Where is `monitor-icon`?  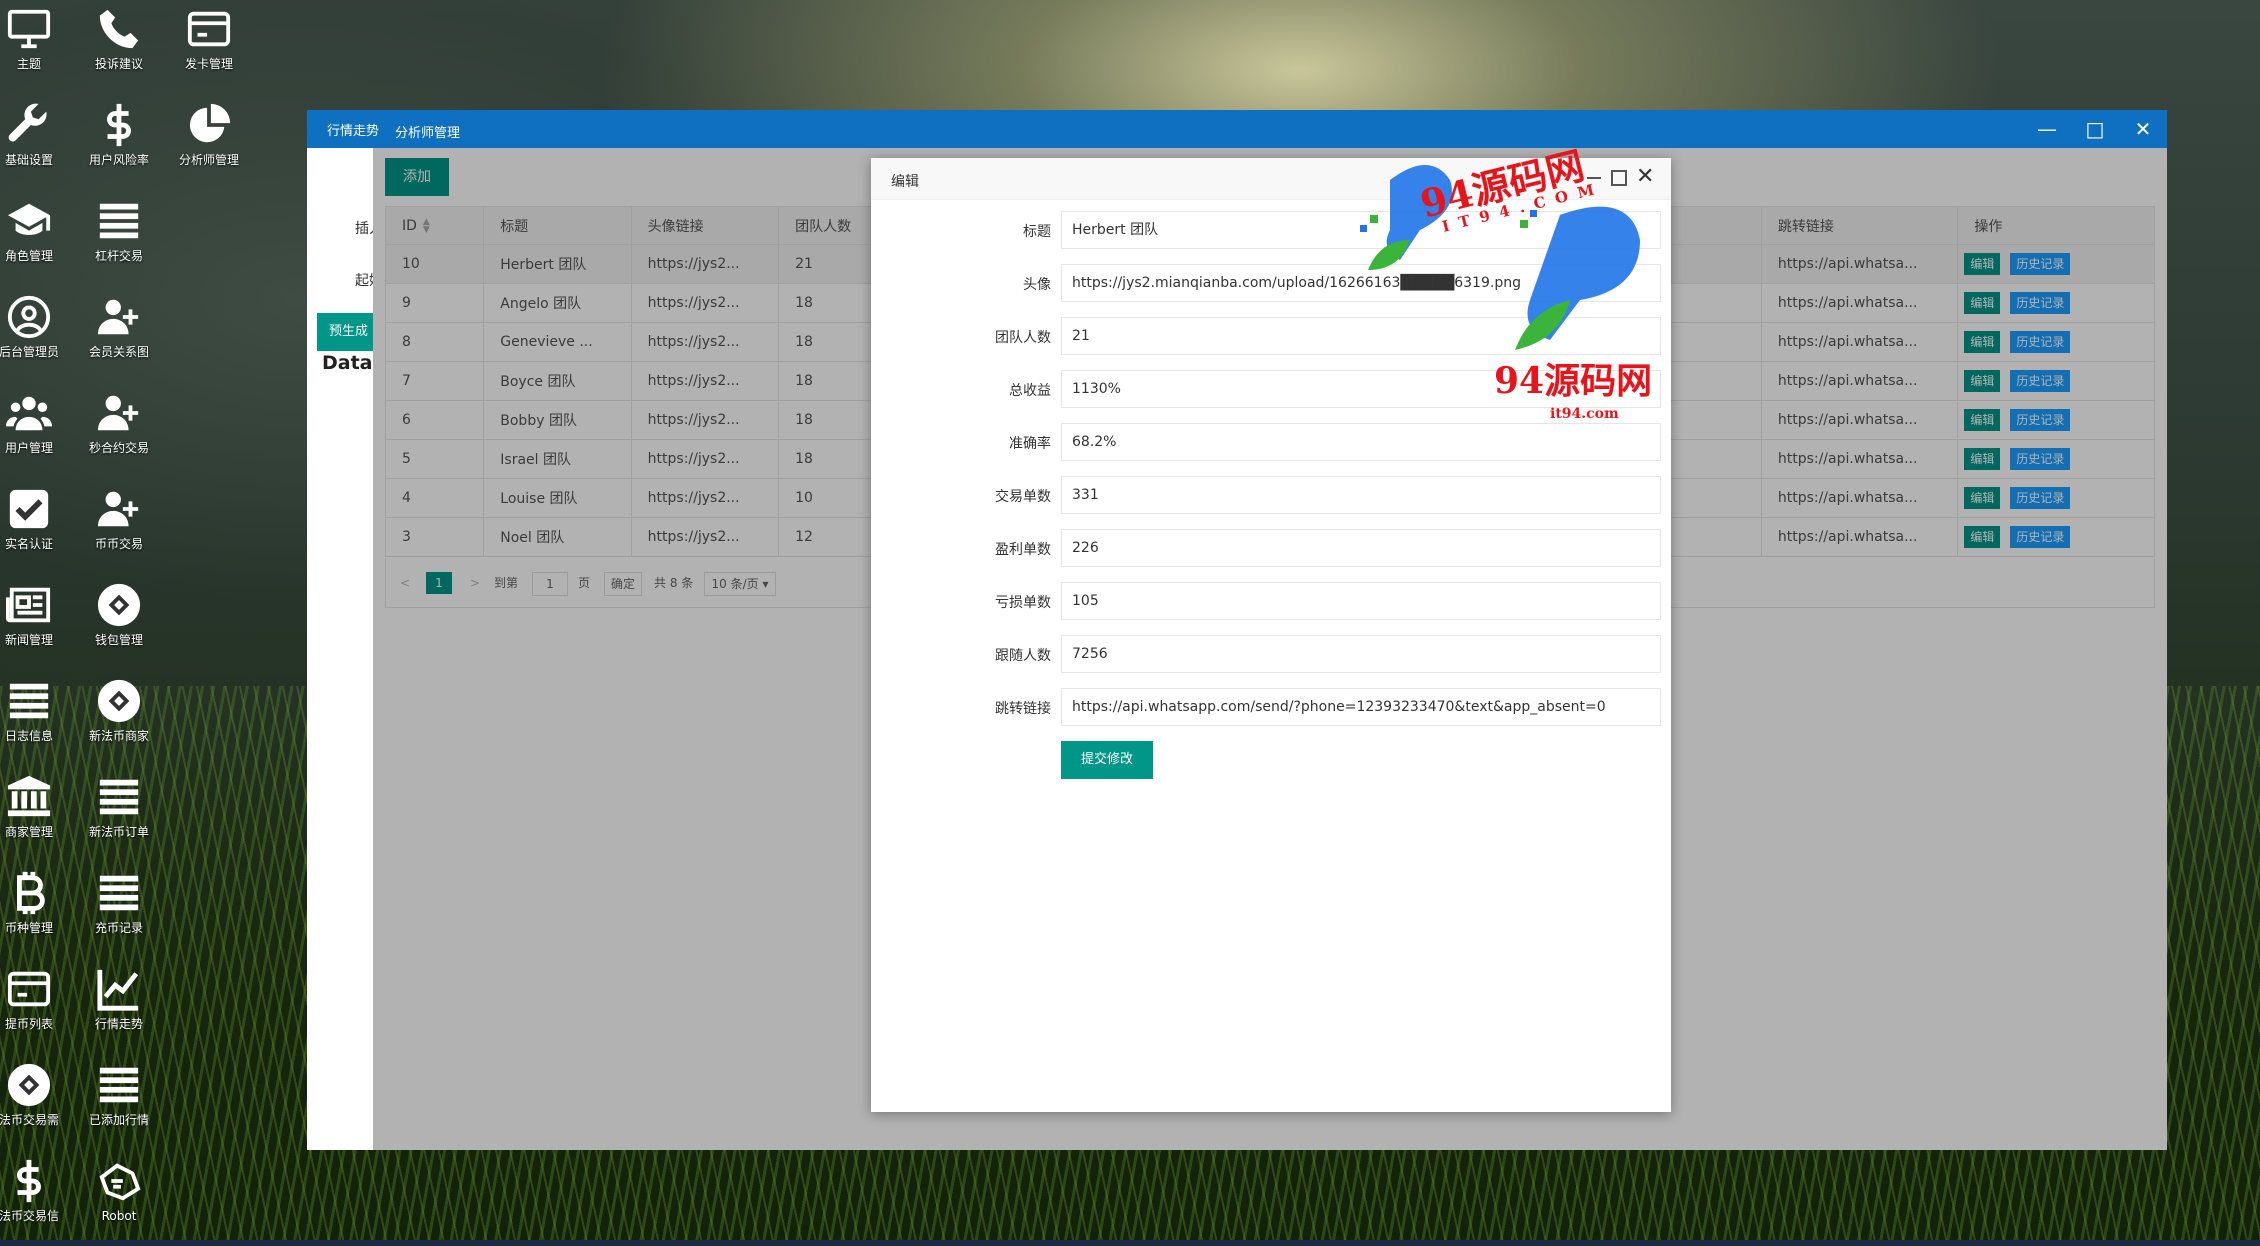
monitor-icon is located at coordinates (37, 28).